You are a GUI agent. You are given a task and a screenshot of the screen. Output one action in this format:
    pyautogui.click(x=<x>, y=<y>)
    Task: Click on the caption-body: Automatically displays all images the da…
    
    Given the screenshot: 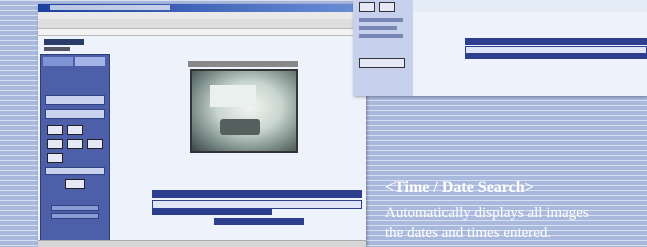 What is the action you would take?
    pyautogui.click(x=516, y=223)
    